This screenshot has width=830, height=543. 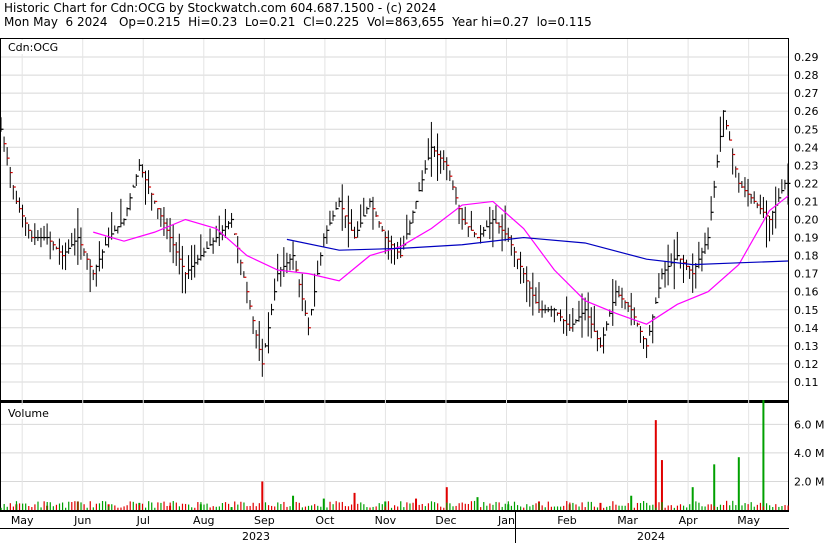 What do you see at coordinates (806, 328) in the screenshot?
I see `price-tick-label: 0.14` at bounding box center [806, 328].